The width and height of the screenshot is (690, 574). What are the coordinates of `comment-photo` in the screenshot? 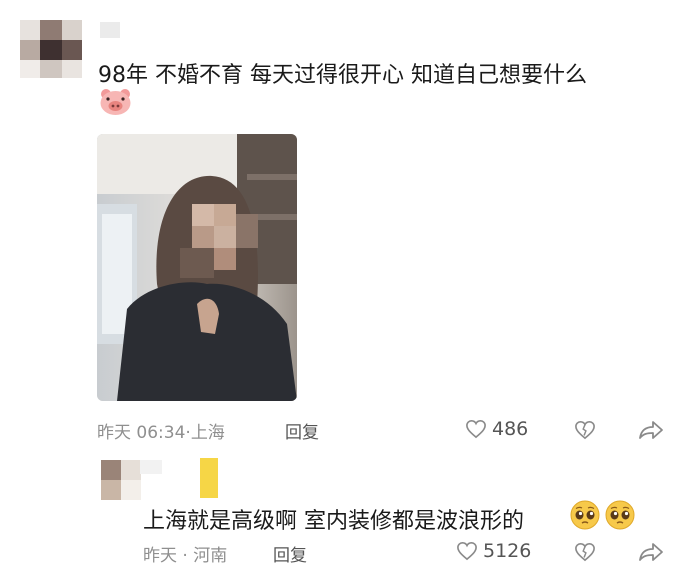 It's located at (197, 267).